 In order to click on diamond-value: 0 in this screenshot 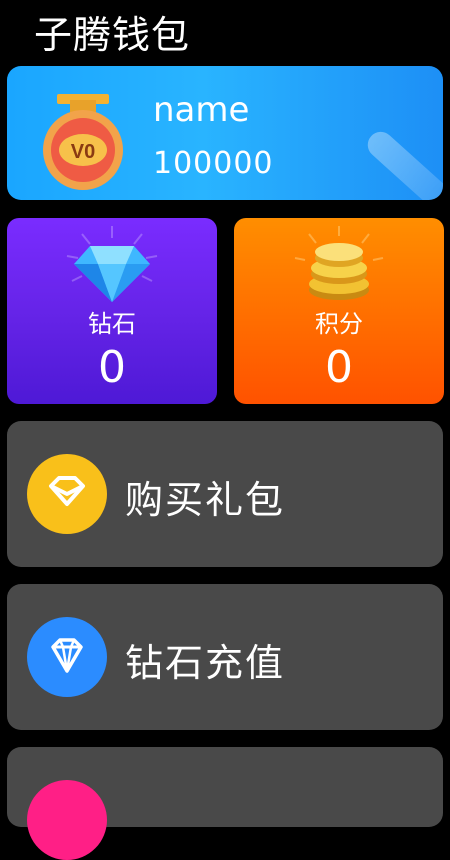, I will do `click(112, 367)`.